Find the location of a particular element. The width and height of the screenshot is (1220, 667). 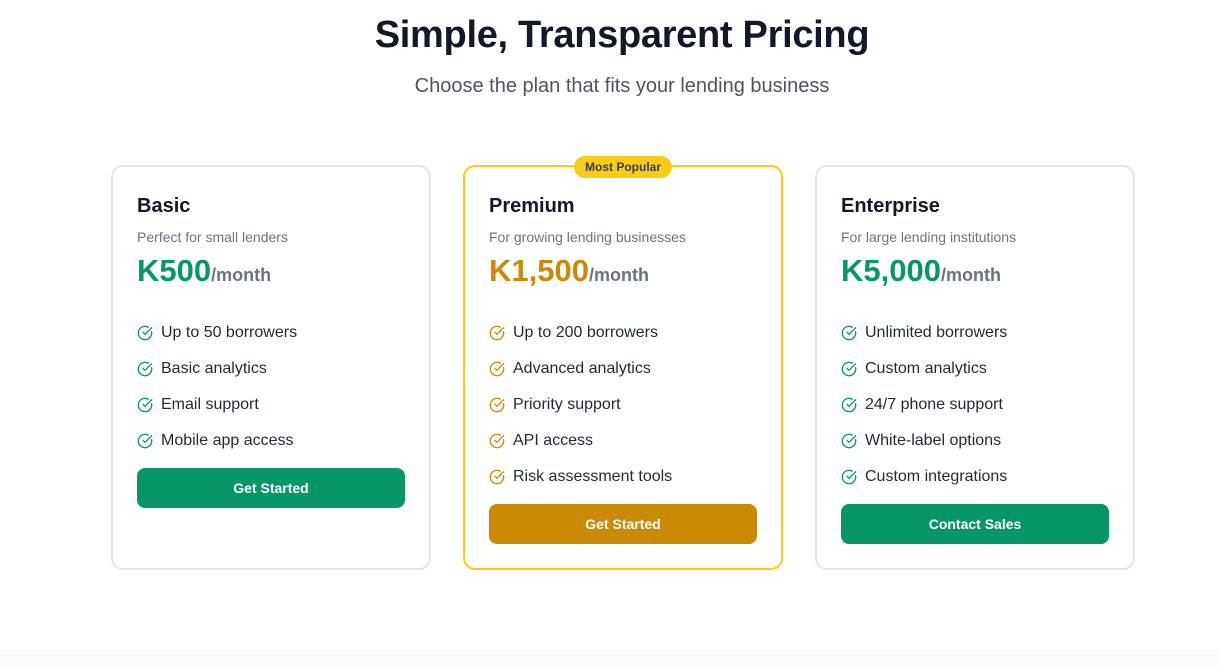

feature-label: 24/7 phone support is located at coordinates (934, 404).